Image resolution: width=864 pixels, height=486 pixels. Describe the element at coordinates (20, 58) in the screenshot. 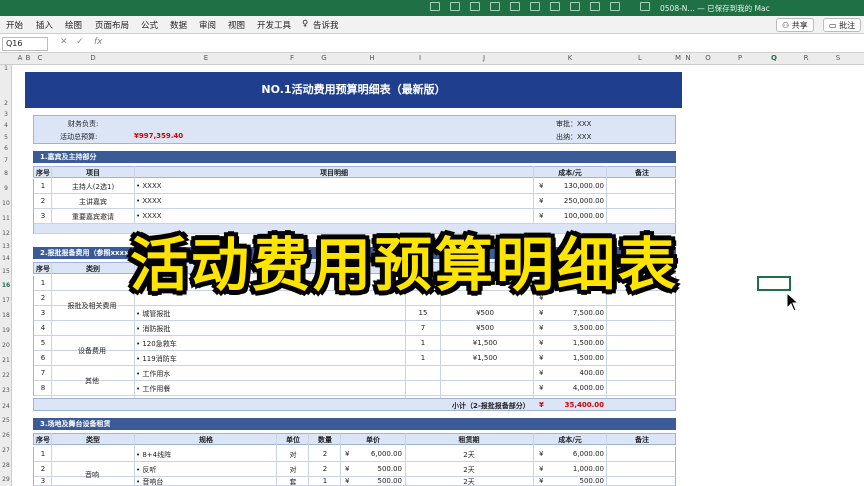

I see `col-header: A` at that location.